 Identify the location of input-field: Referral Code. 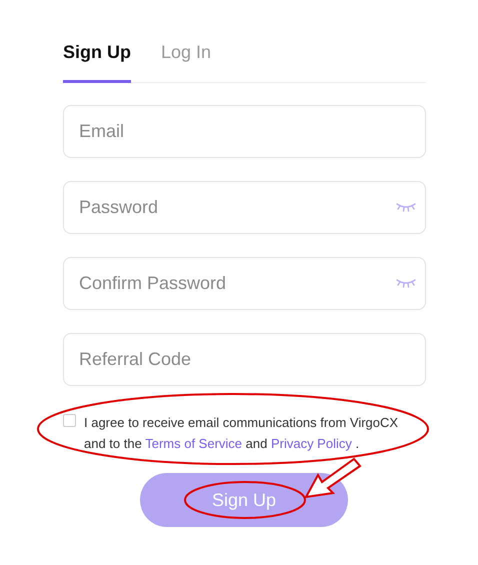
(244, 359).